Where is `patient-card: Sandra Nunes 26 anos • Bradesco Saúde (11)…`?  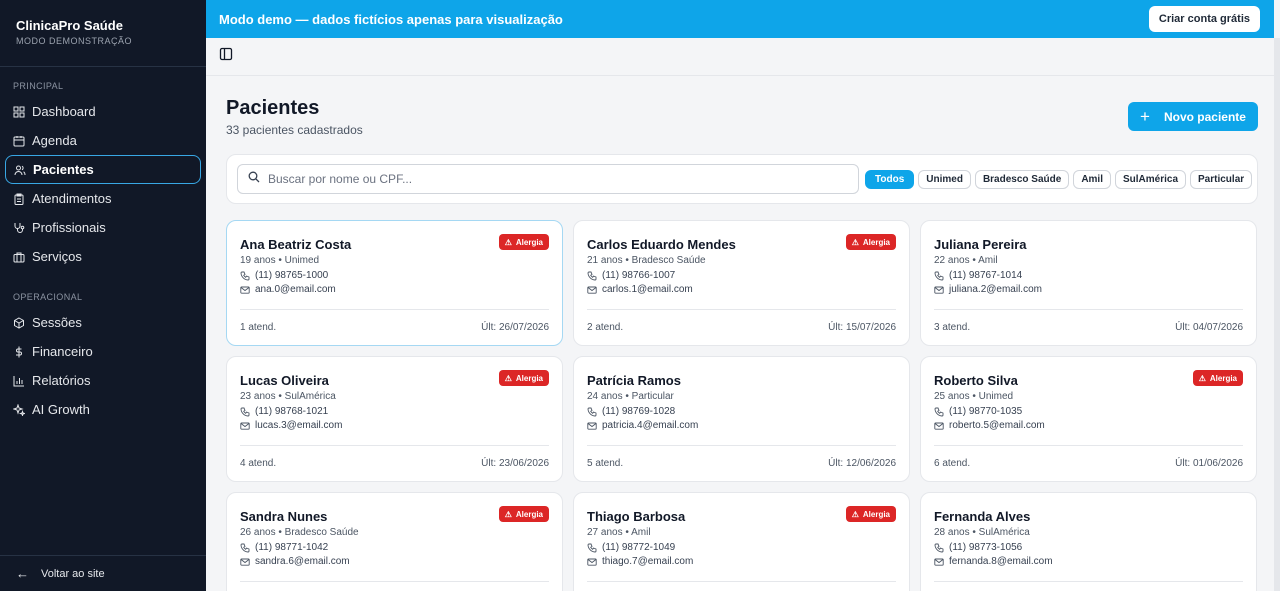
patient-card: Sandra Nunes 26 anos • Bradesco Saúde (11)… is located at coordinates (394, 541).